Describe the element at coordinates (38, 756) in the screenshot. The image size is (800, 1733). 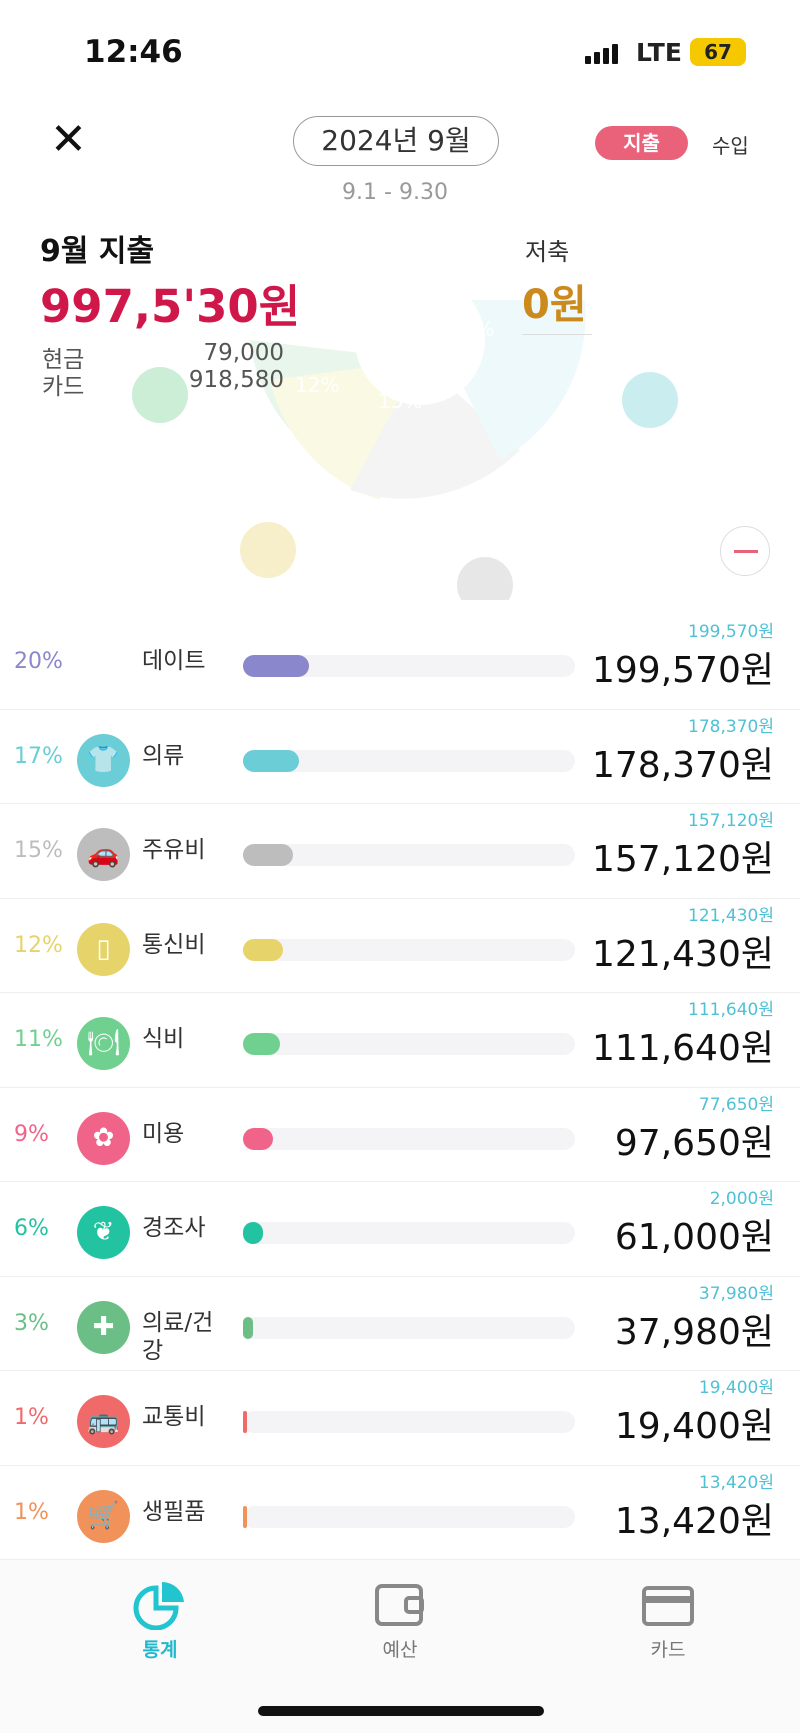
I see `category-percent: 17%` at that location.